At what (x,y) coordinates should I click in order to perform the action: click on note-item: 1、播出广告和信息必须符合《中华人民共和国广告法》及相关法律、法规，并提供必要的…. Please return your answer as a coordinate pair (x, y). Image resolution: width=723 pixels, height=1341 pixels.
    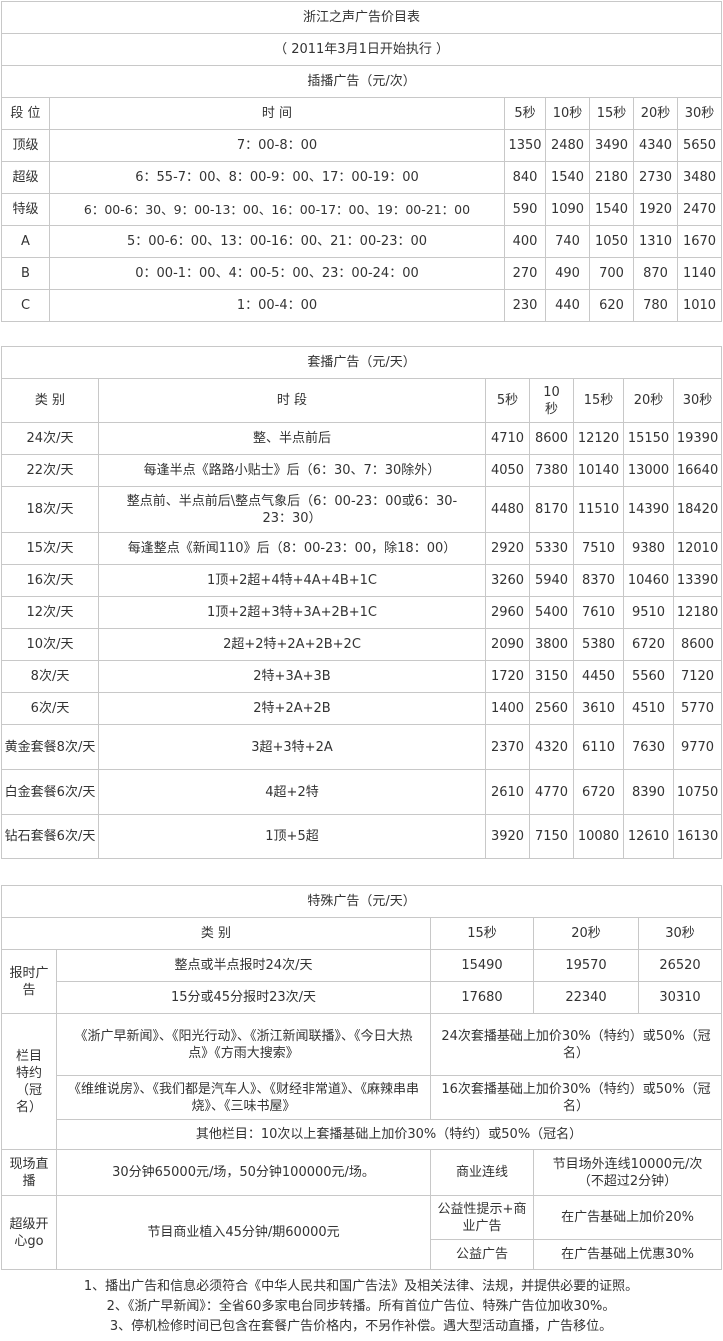
    Looking at the image, I should click on (361, 1286).